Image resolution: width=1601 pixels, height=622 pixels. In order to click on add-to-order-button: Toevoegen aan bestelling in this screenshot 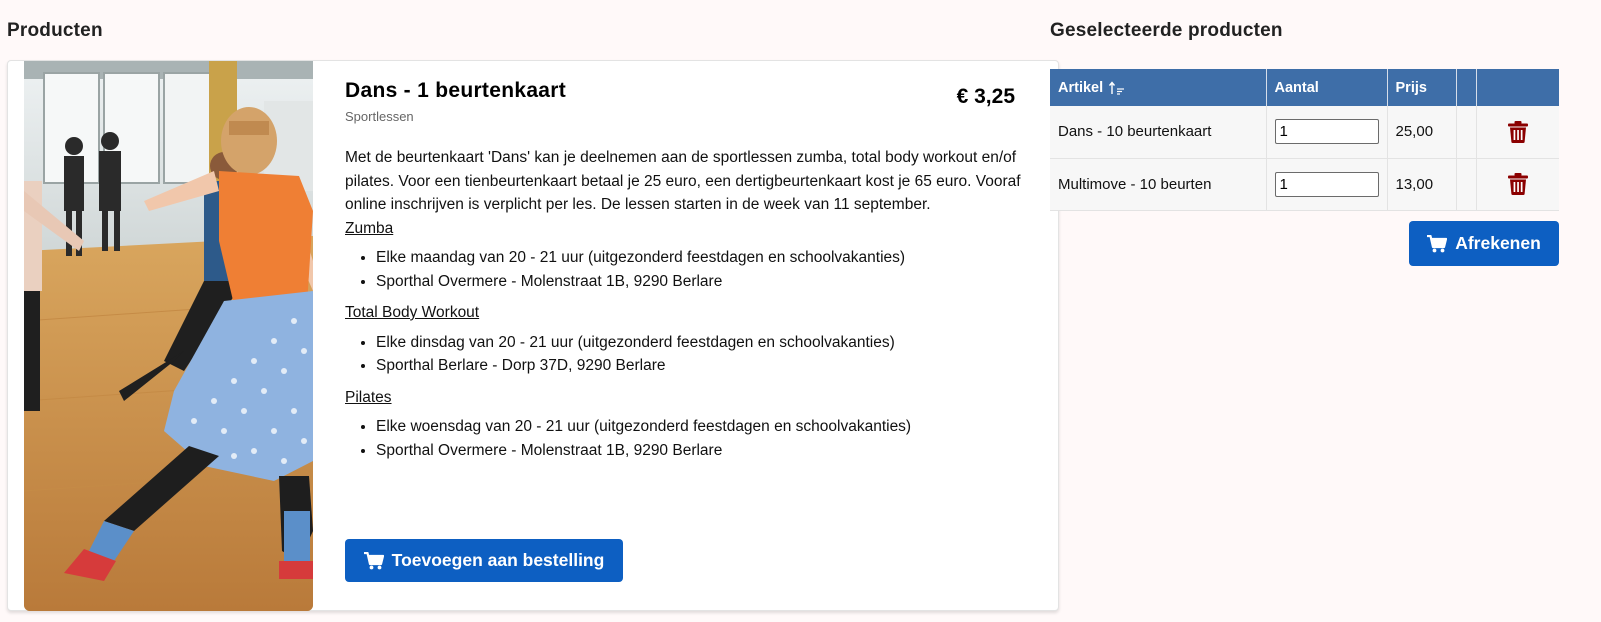, I will do `click(484, 560)`.